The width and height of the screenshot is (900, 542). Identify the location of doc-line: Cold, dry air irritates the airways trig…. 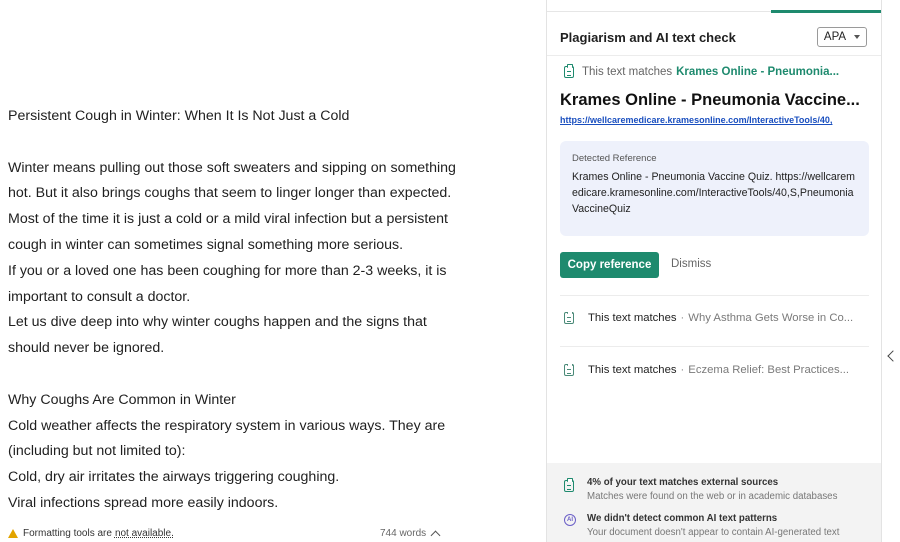
(174, 477).